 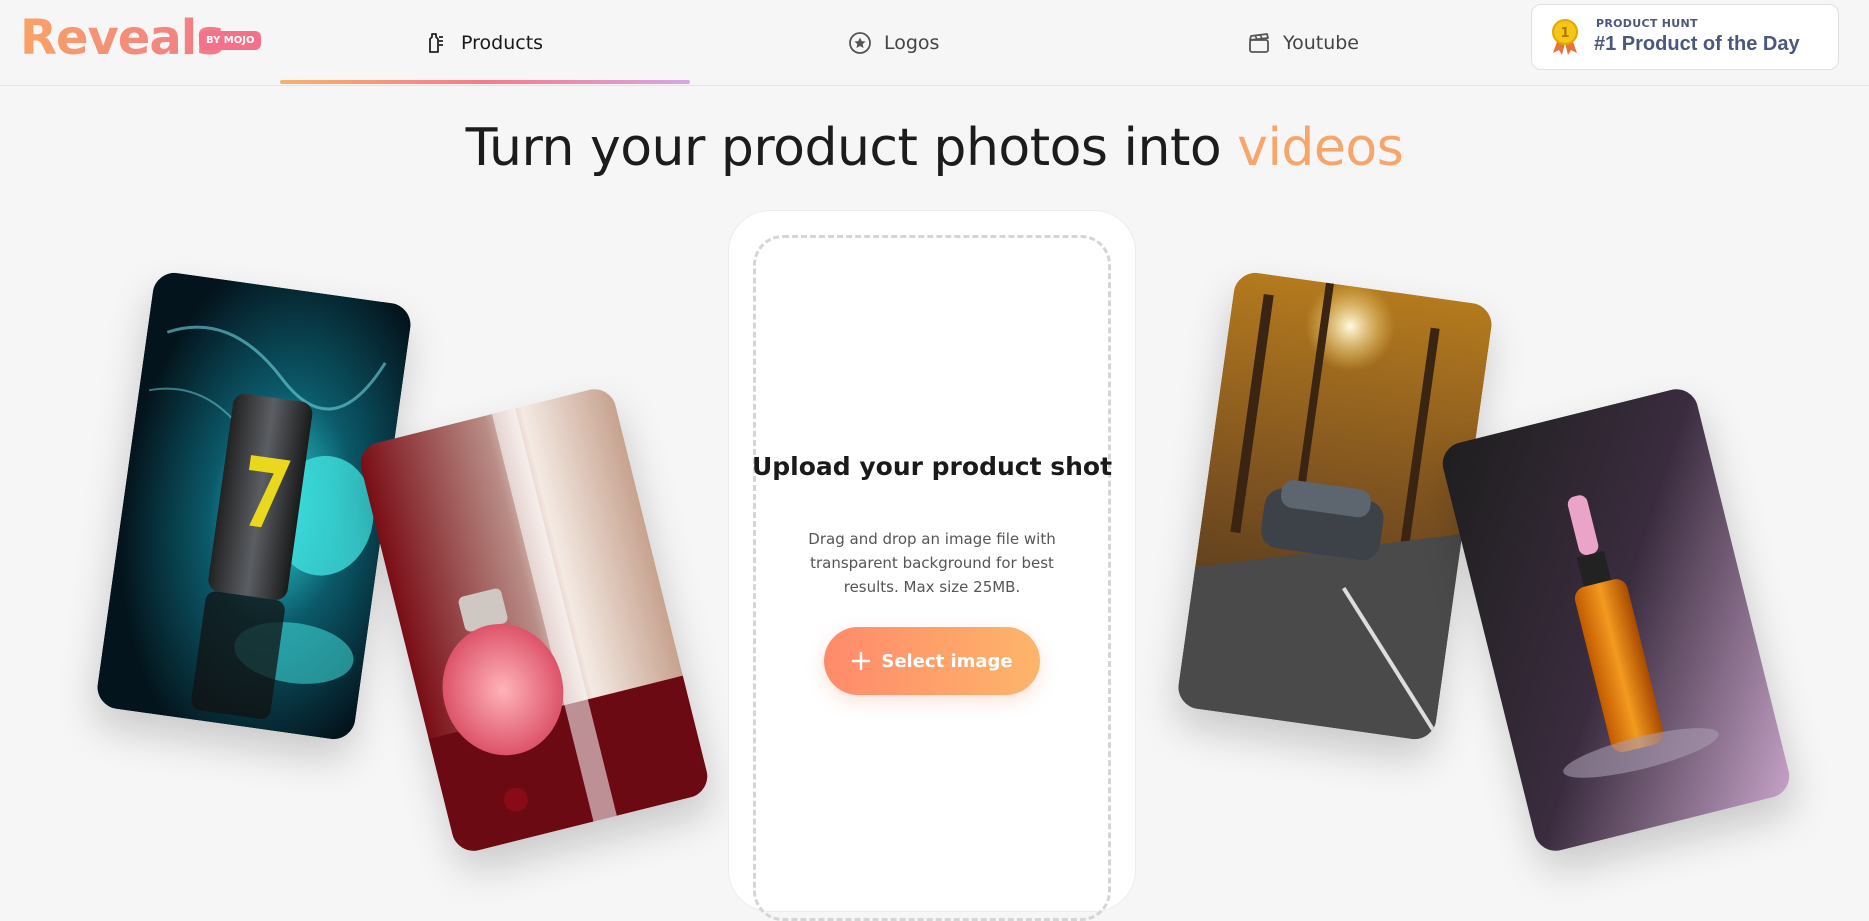 I want to click on product-hunt-title: #1 Product of the Day, so click(x=1697, y=44).